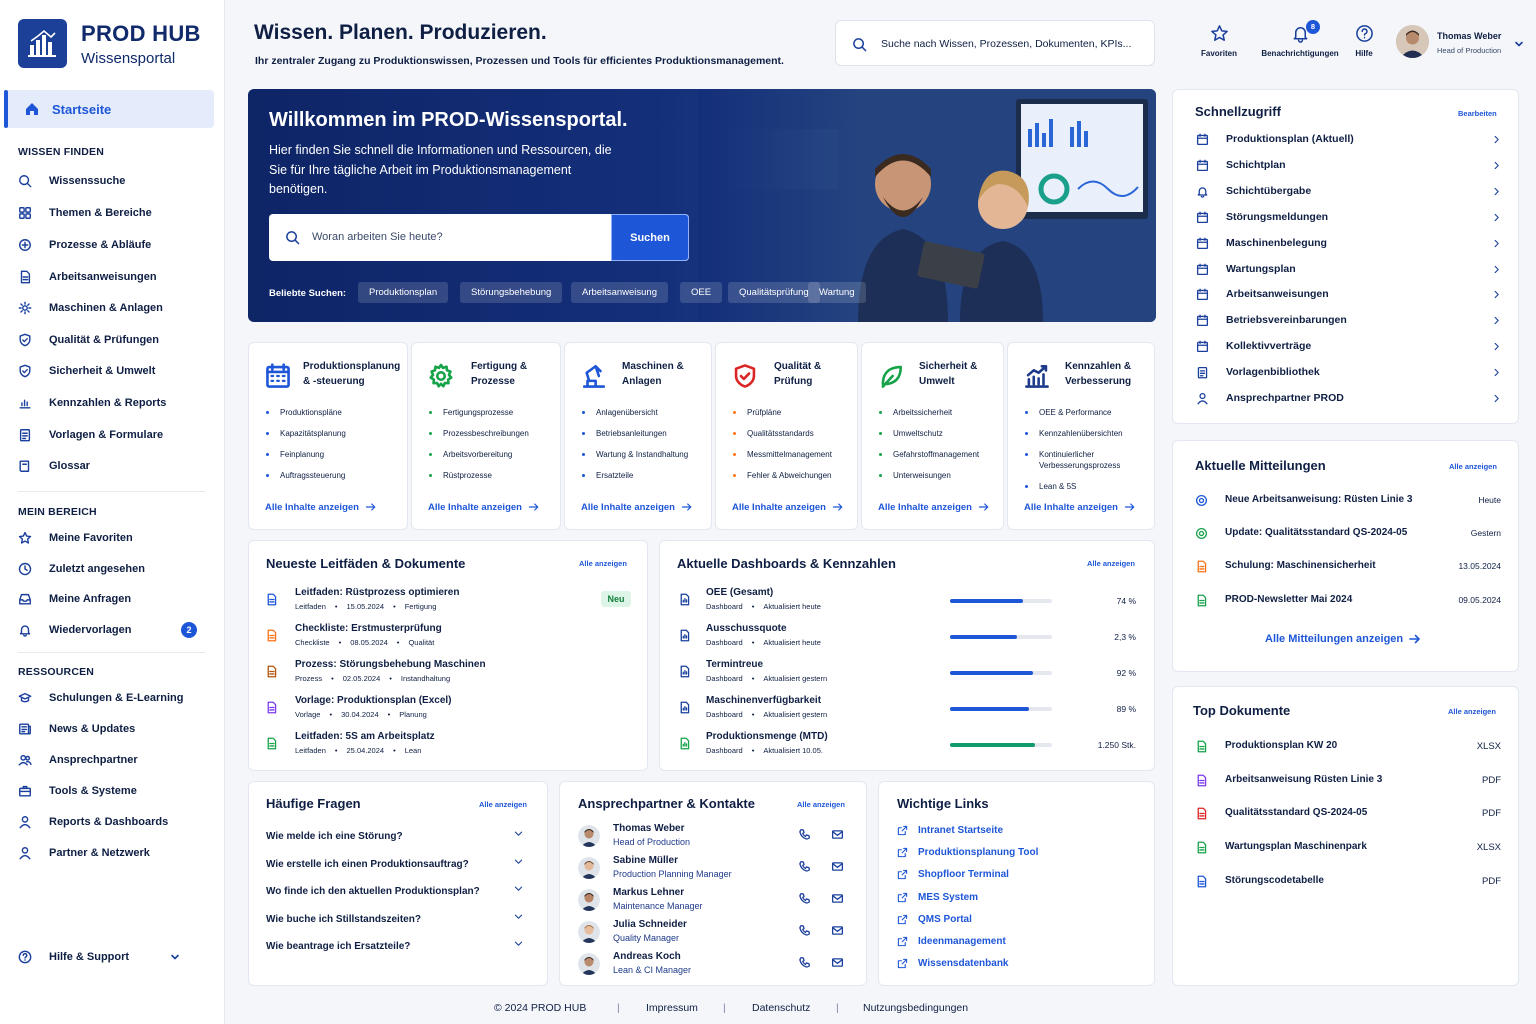  Describe the element at coordinates (335, 475) in the screenshot. I see `category-link: Auftragssteuerung` at that location.